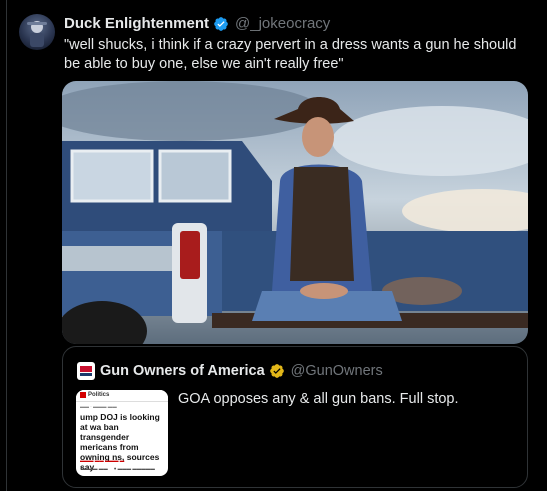 This screenshot has width=547, height=491. I want to click on avatar-image, so click(37, 34).